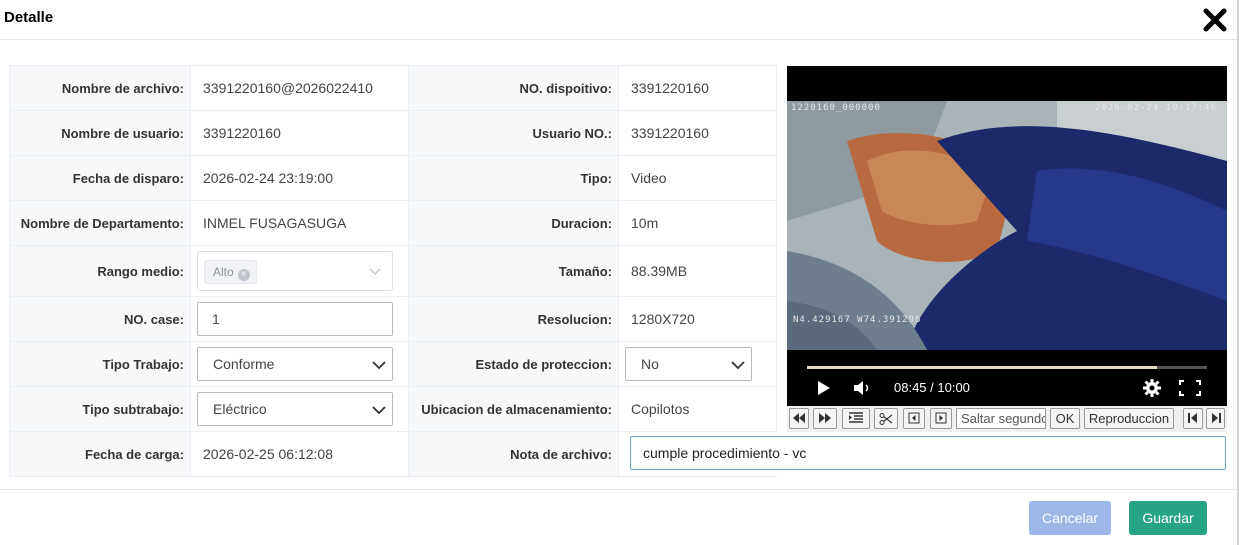 This screenshot has width=1239, height=545. I want to click on file-name-value: 3391220160@2026022410, so click(288, 88).